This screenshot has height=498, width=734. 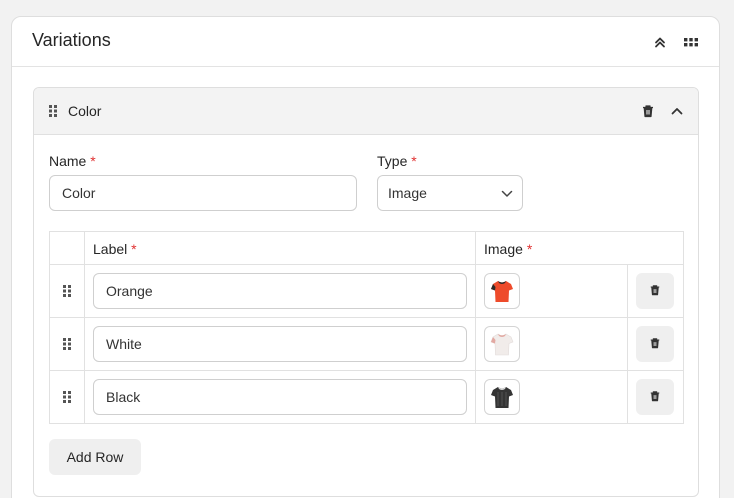 I want to click on label-column-header: Label *, so click(x=115, y=249).